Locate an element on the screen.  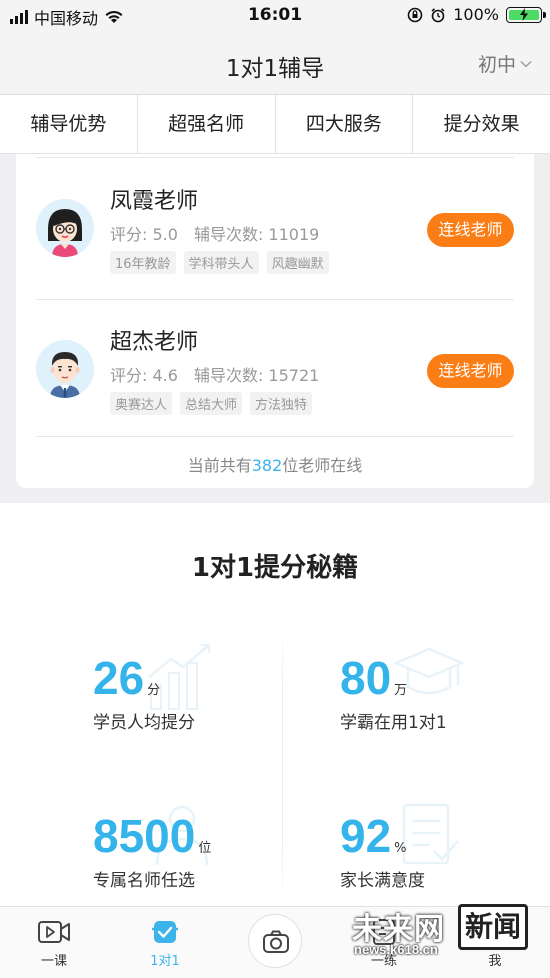
stat-avg-score-gain: 26 分 学员人均提分 is located at coordinates (208, 698).